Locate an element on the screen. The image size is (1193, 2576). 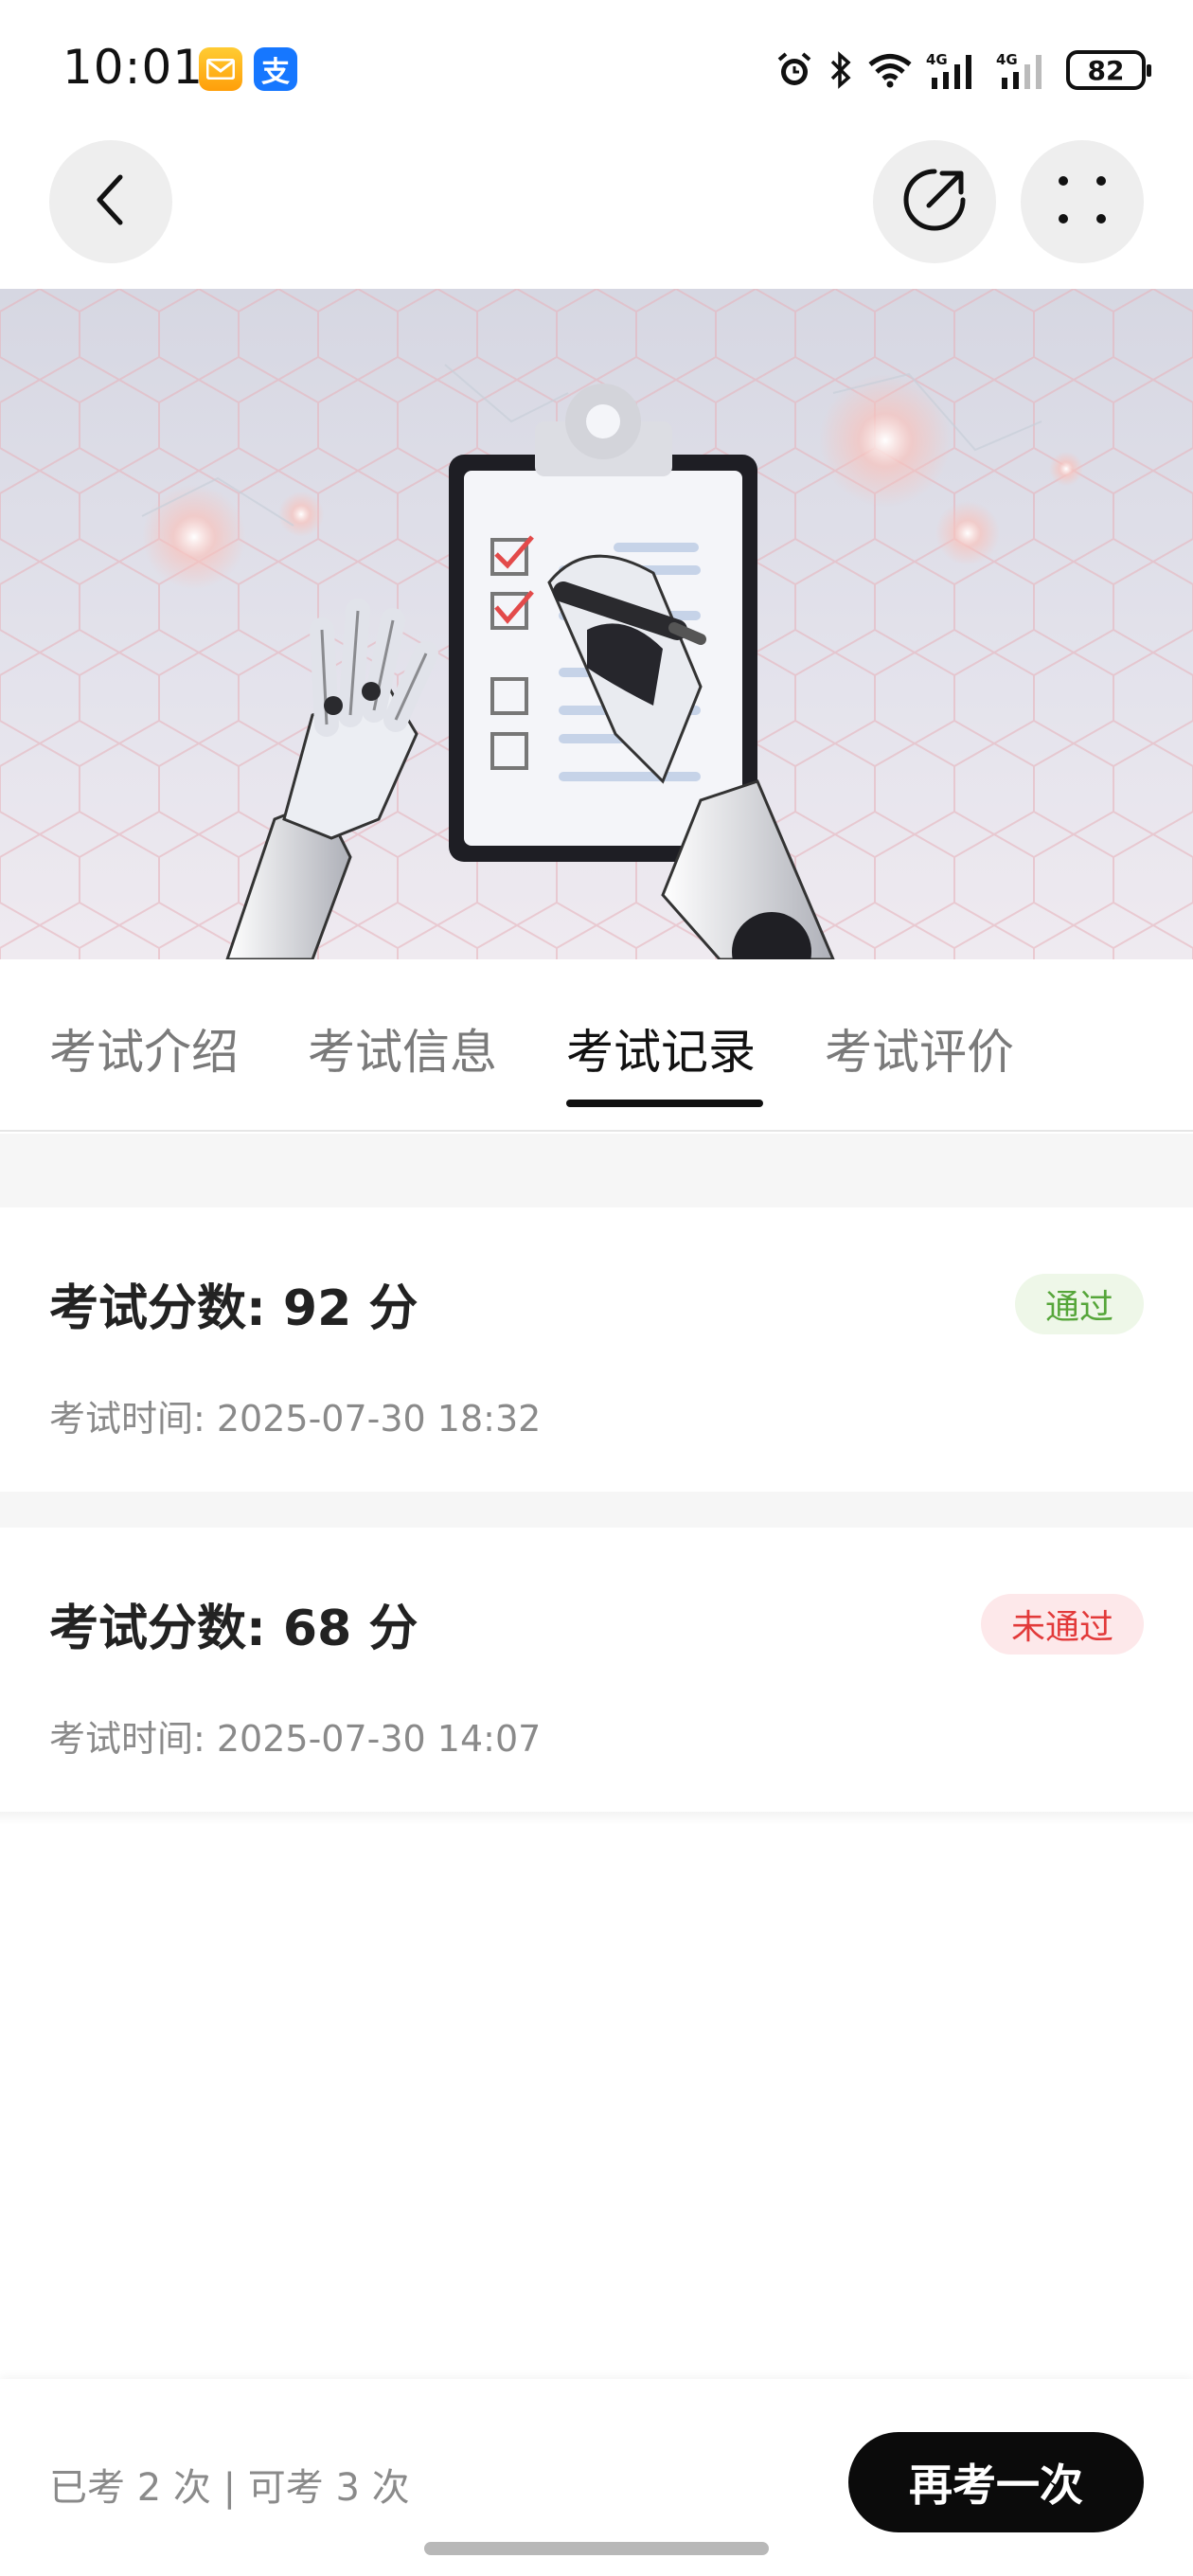
status-time: 10:01 is located at coordinates (133, 67).